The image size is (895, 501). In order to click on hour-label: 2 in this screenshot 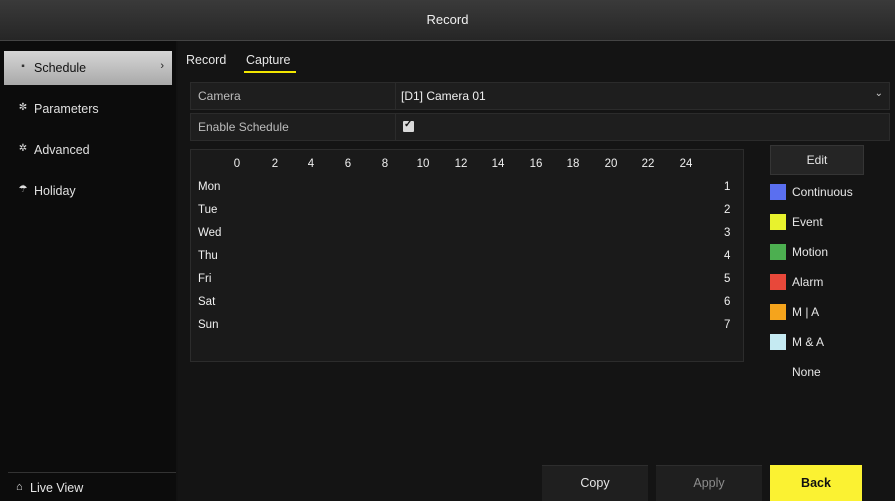, I will do `click(275, 164)`.